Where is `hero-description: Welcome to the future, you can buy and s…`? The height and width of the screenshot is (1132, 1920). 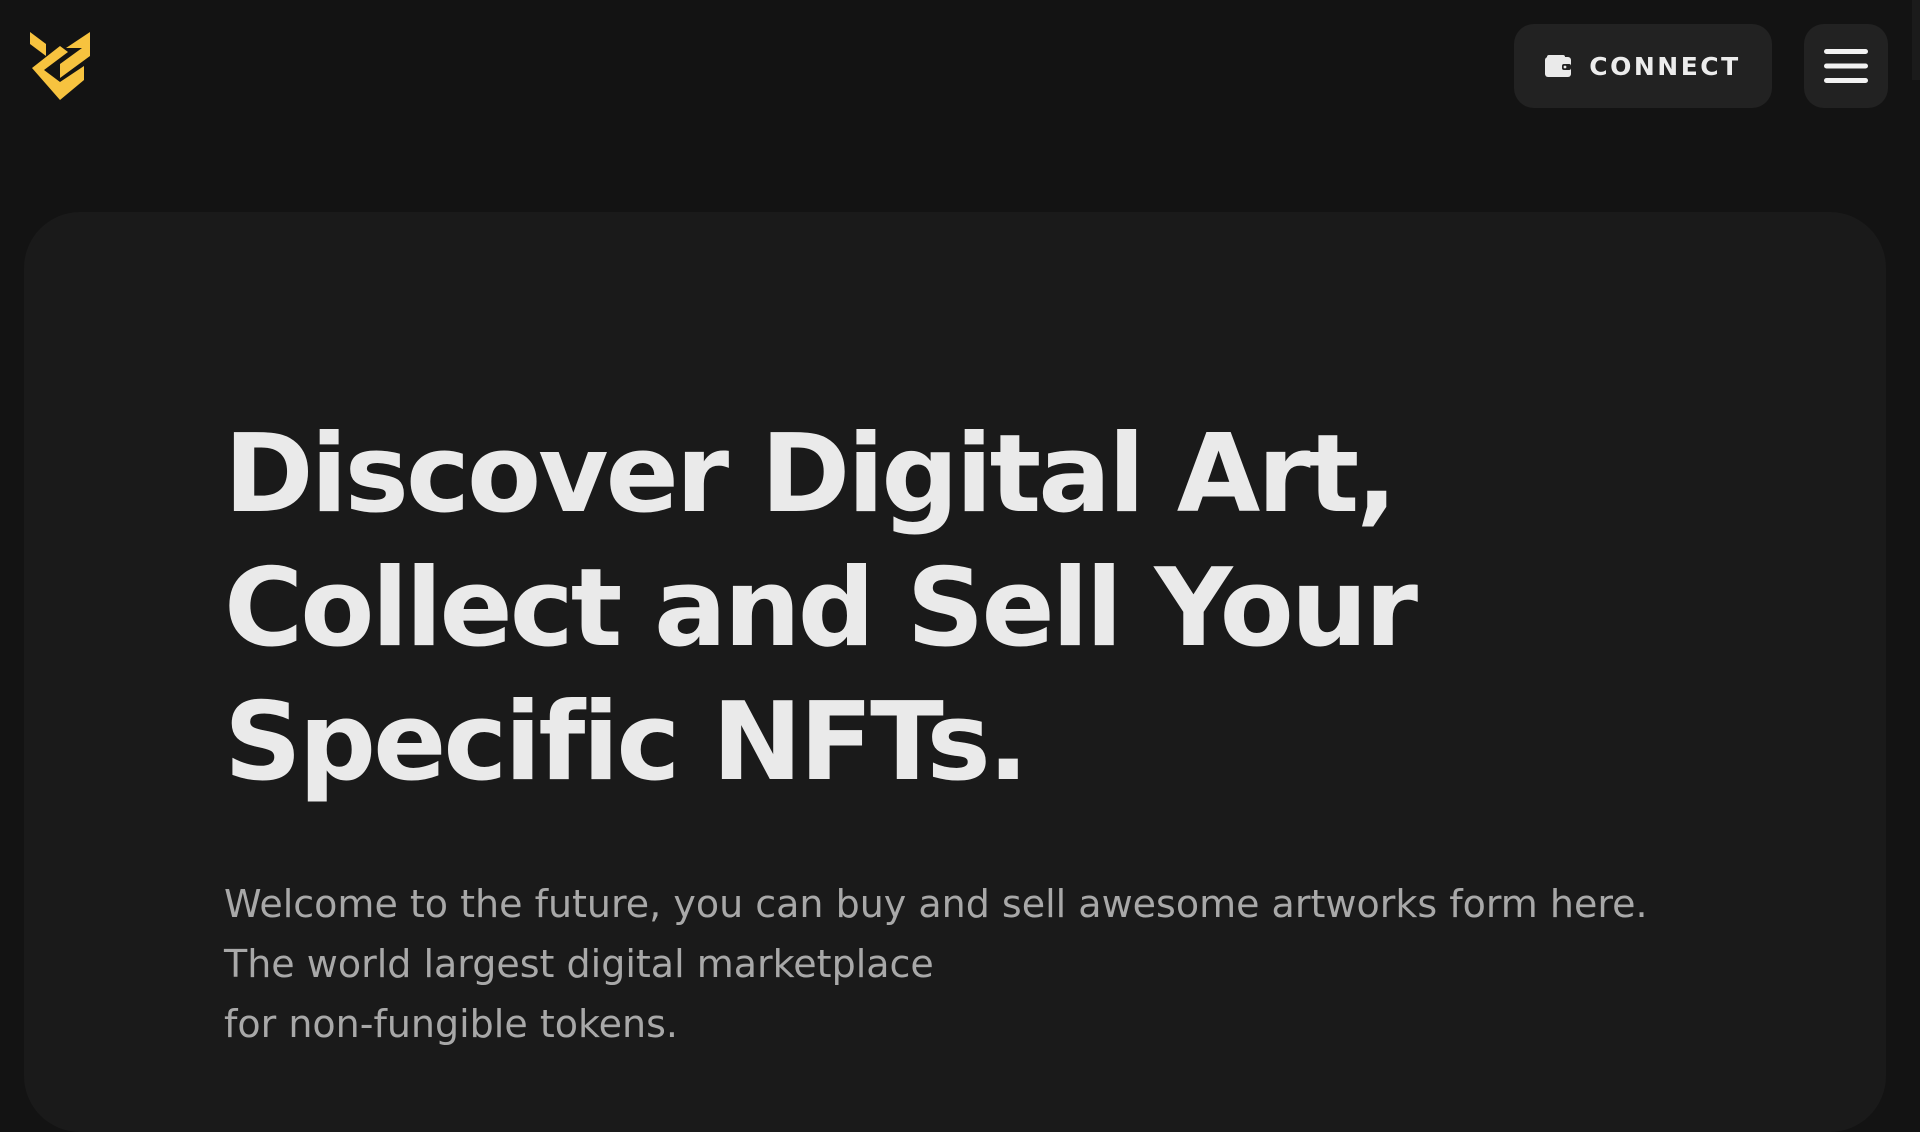
hero-description: Welcome to the future, you can buy and s… is located at coordinates (936, 964).